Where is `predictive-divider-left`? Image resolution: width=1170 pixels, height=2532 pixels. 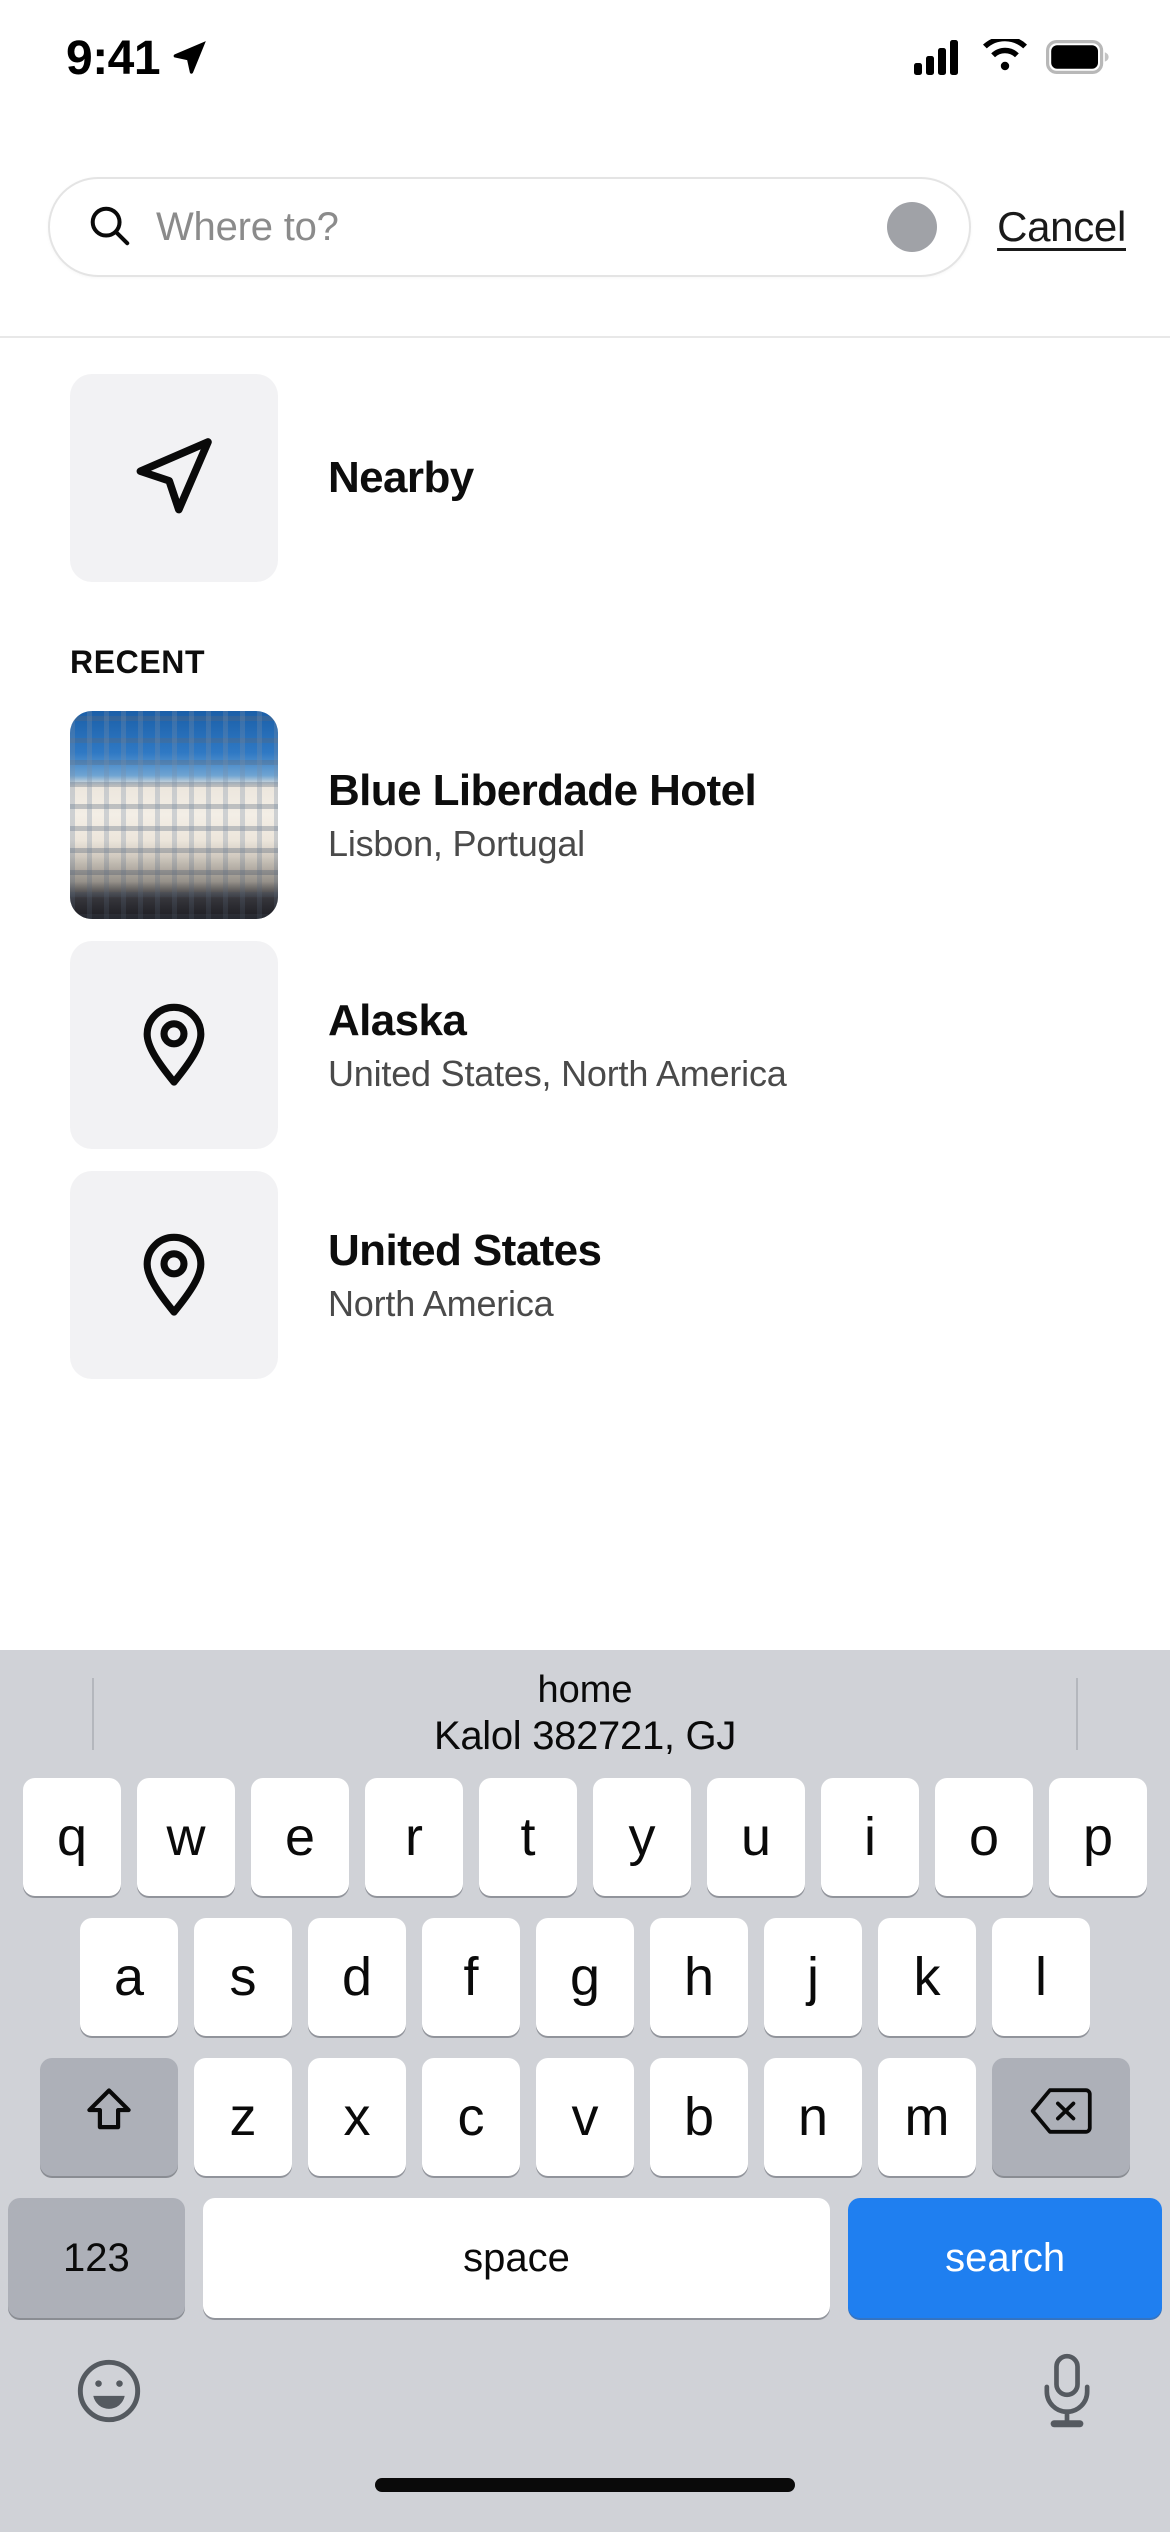 predictive-divider-left is located at coordinates (93, 1714).